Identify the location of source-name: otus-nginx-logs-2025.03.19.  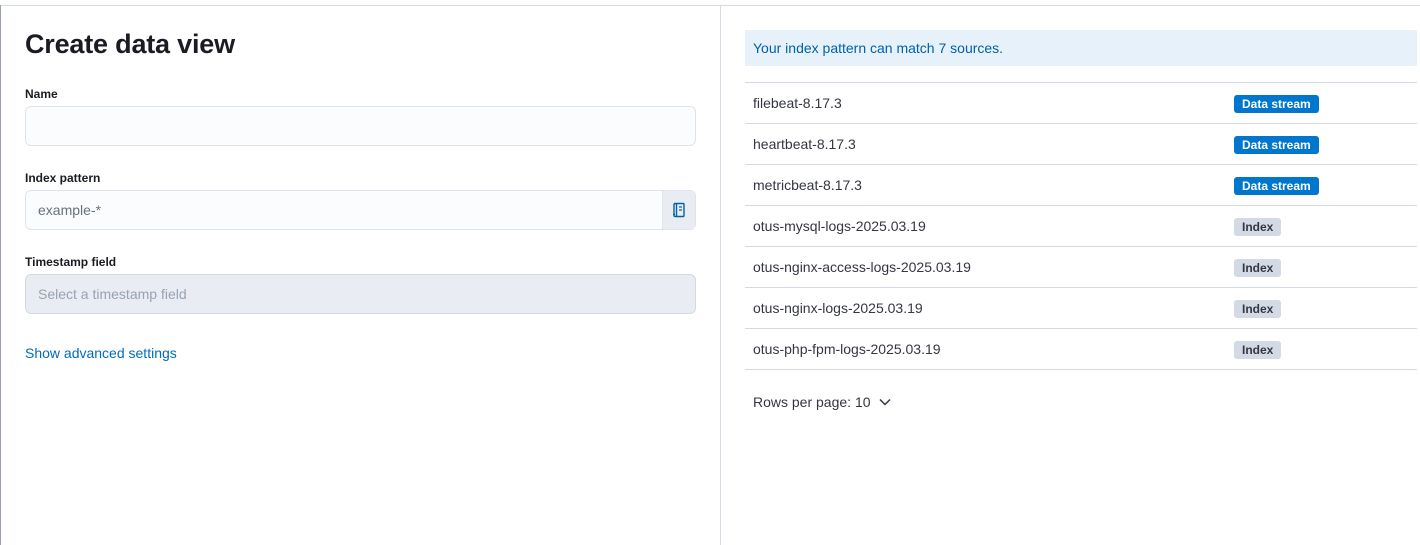
(838, 308).